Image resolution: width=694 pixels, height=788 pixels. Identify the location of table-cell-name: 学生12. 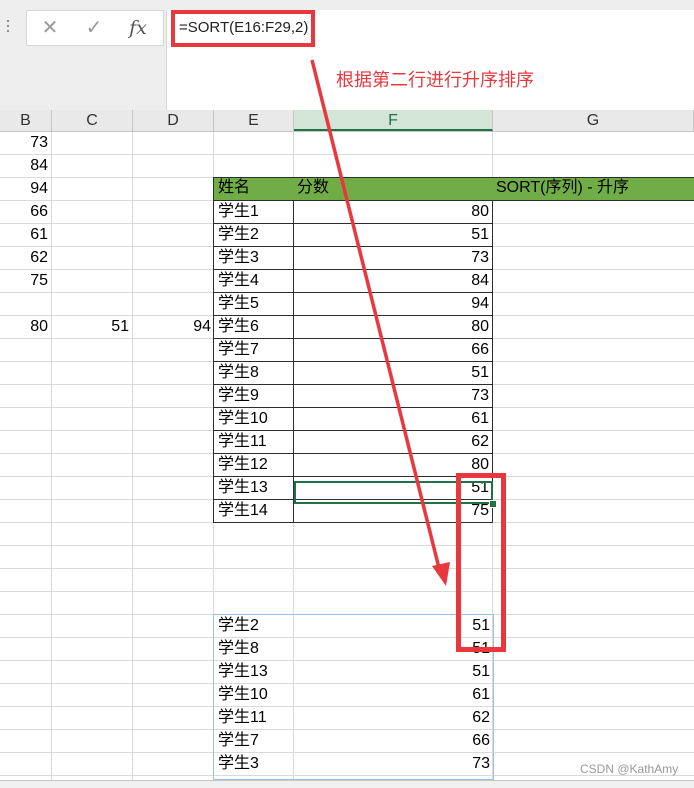
(253, 465).